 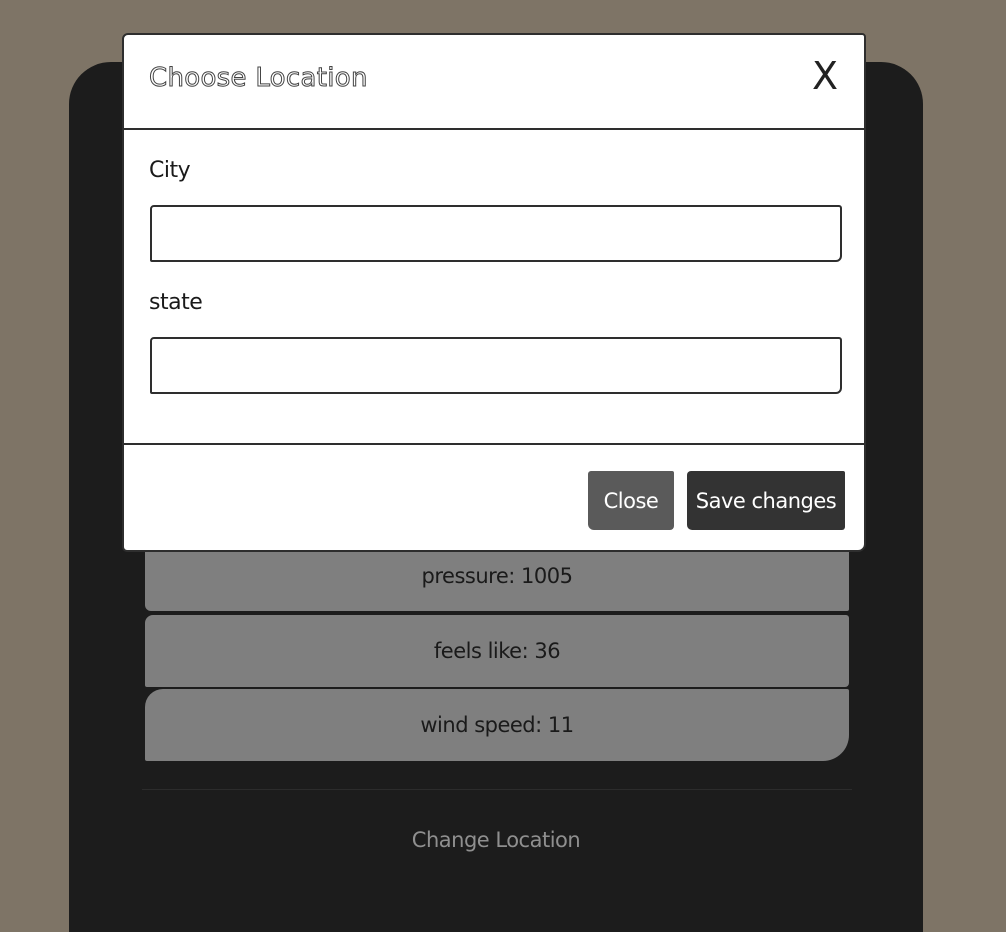 I want to click on modal-header: Choose Location X, so click(x=494, y=82).